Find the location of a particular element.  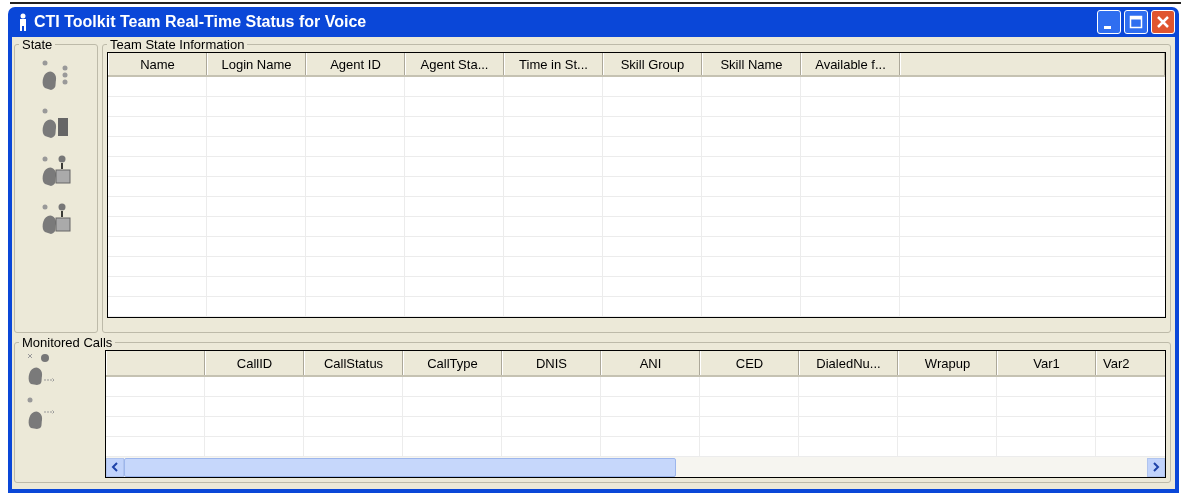

column-header: Login Name is located at coordinates (256, 64).